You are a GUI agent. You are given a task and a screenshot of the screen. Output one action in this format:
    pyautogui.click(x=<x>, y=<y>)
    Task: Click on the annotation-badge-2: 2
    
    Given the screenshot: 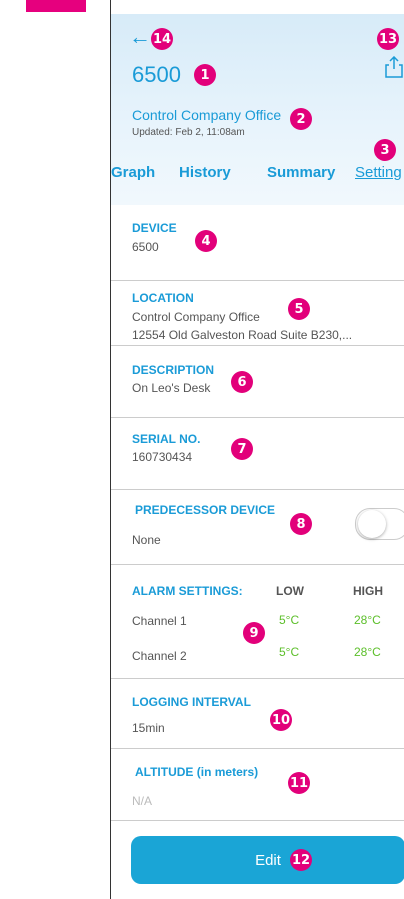 What is the action you would take?
    pyautogui.click(x=301, y=119)
    